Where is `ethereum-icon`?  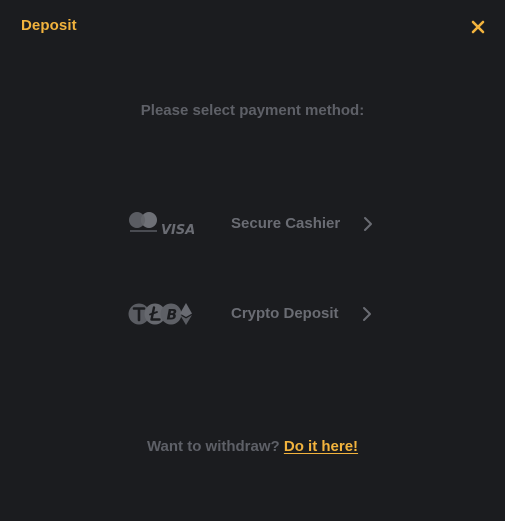 ethereum-icon is located at coordinates (186, 314).